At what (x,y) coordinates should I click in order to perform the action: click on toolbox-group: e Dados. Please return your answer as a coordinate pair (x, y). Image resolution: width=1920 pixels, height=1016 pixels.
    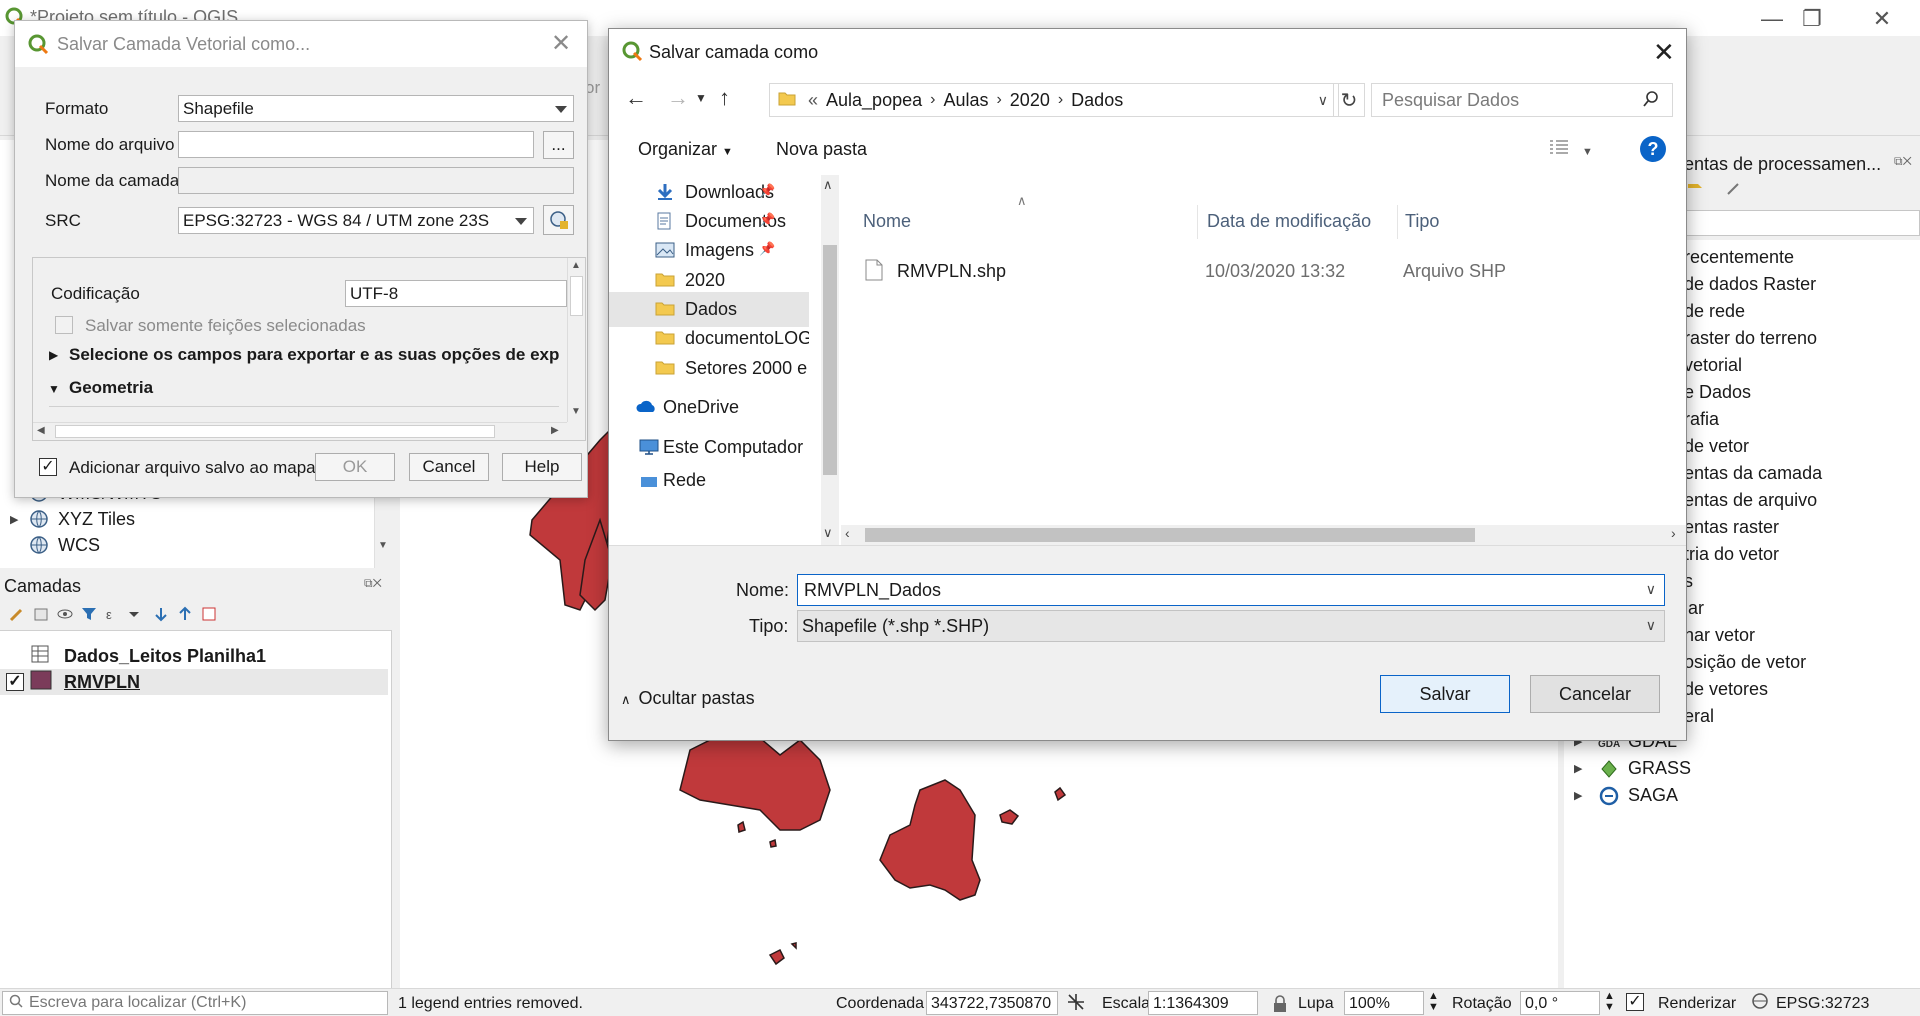
    Looking at the image, I should click on (1717, 392).